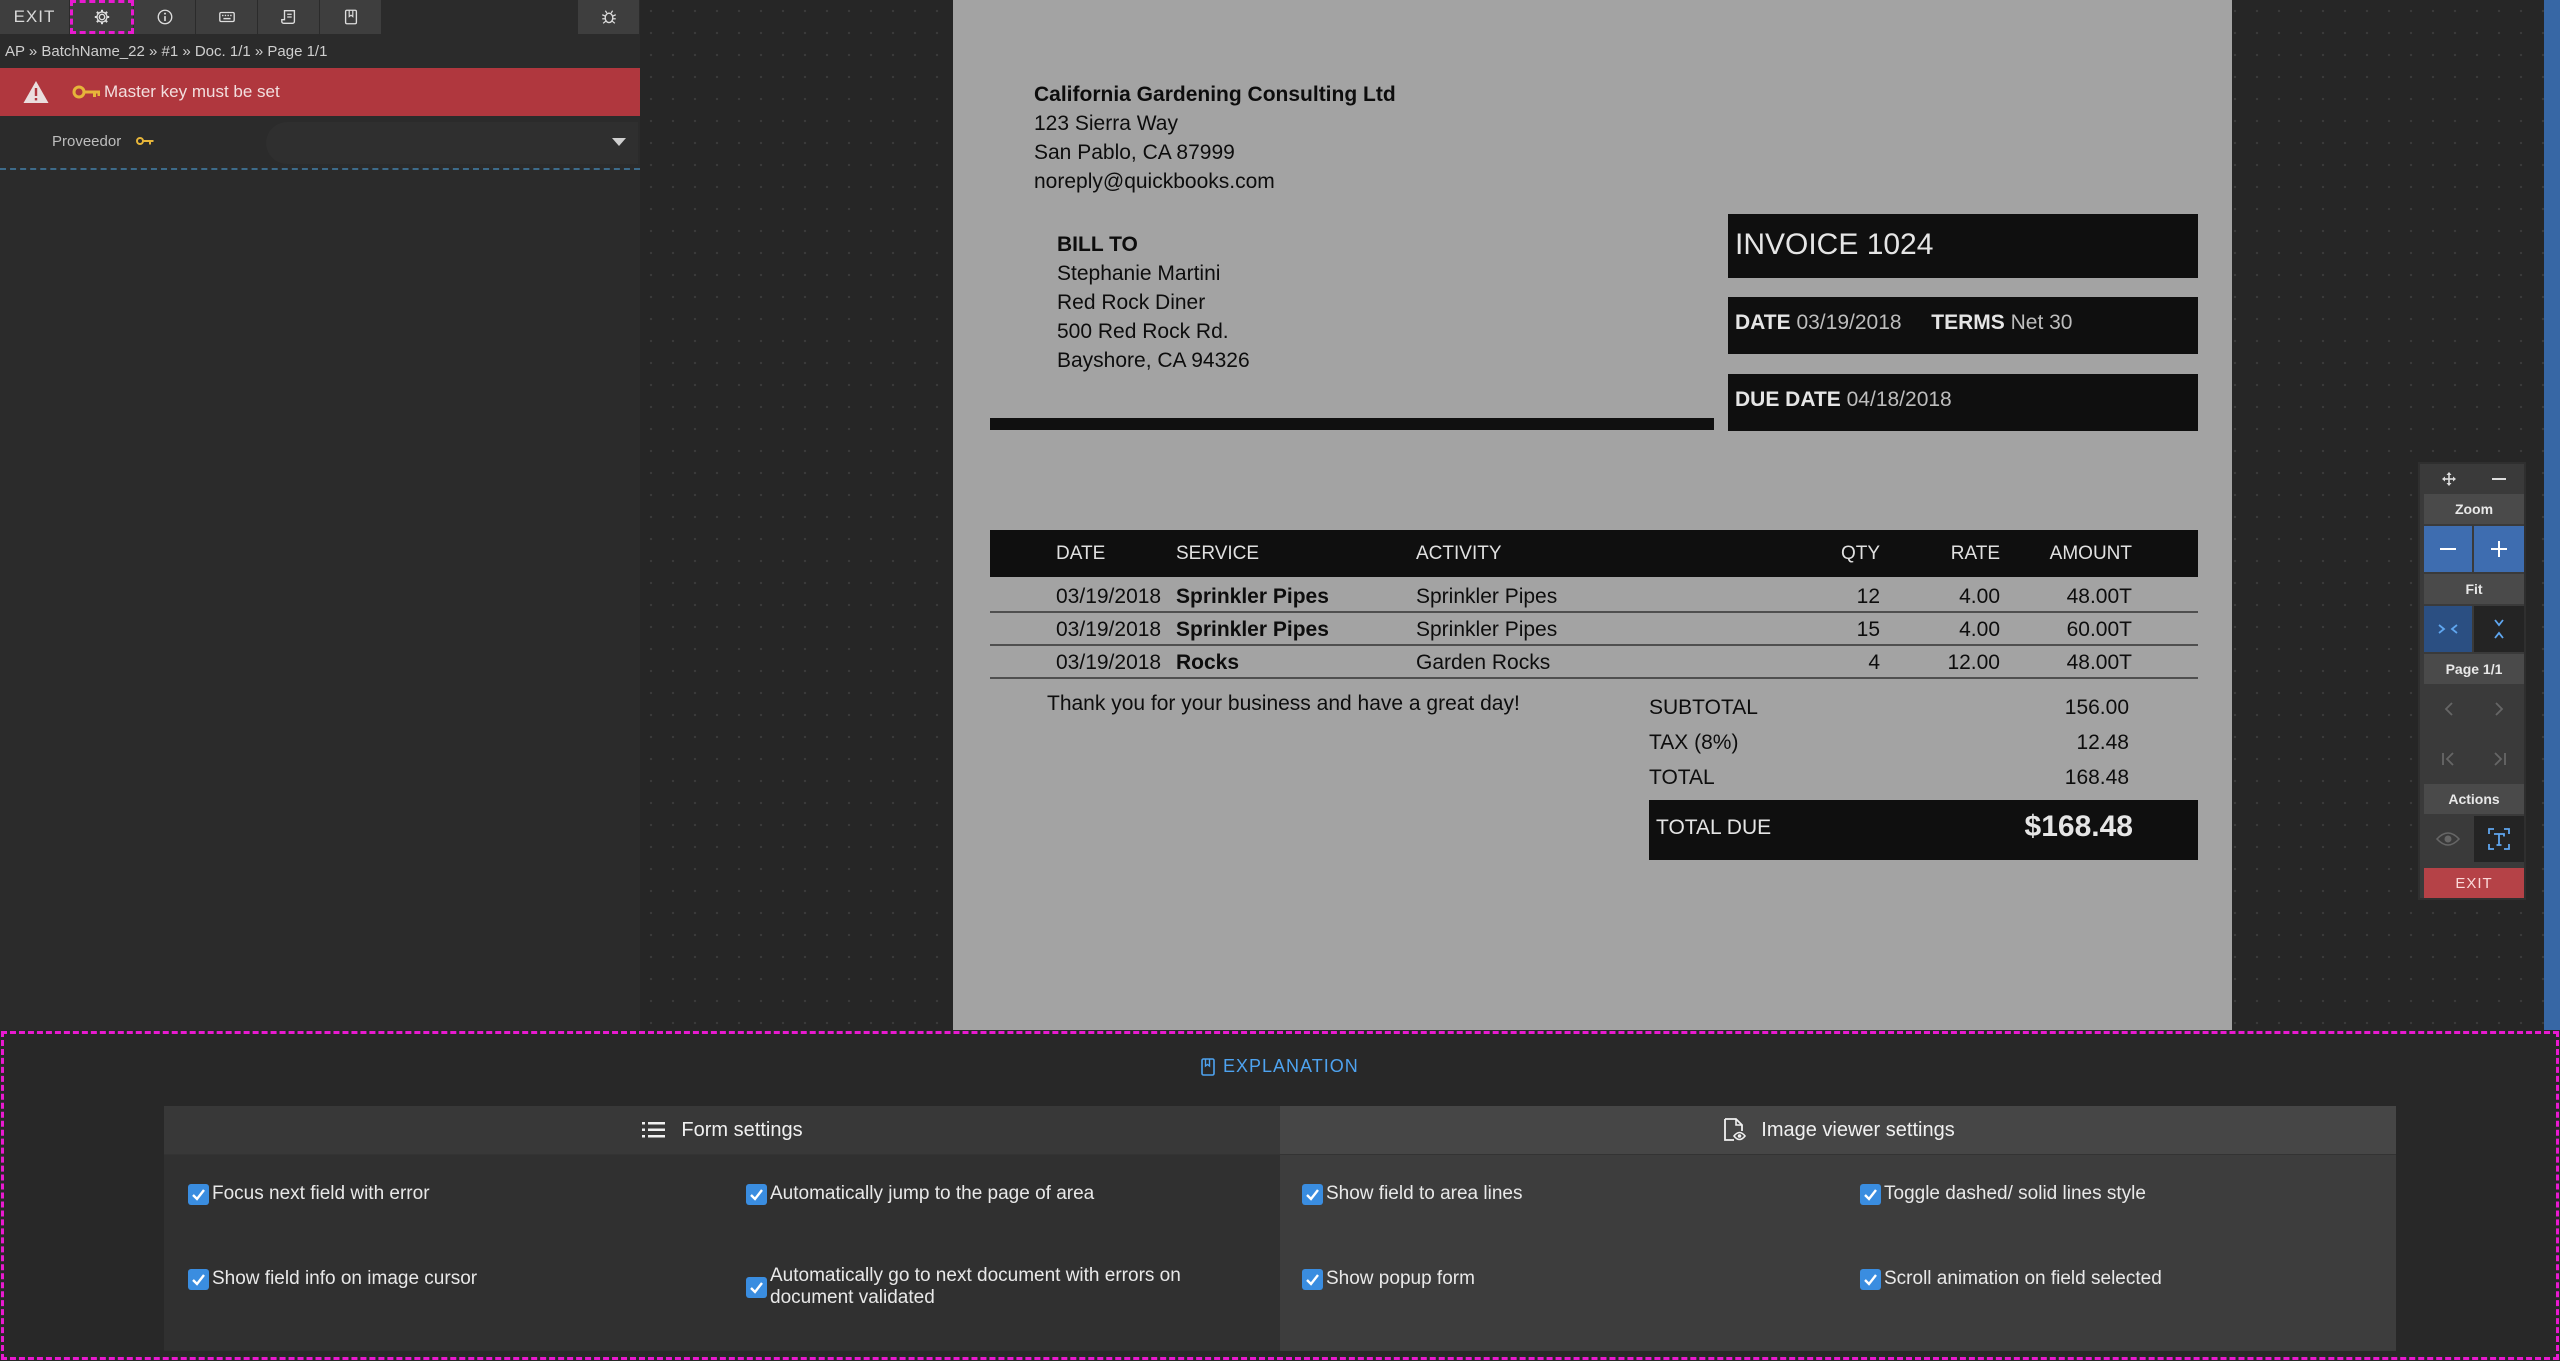  I want to click on billto-company: Red Rock Diner, so click(1131, 302).